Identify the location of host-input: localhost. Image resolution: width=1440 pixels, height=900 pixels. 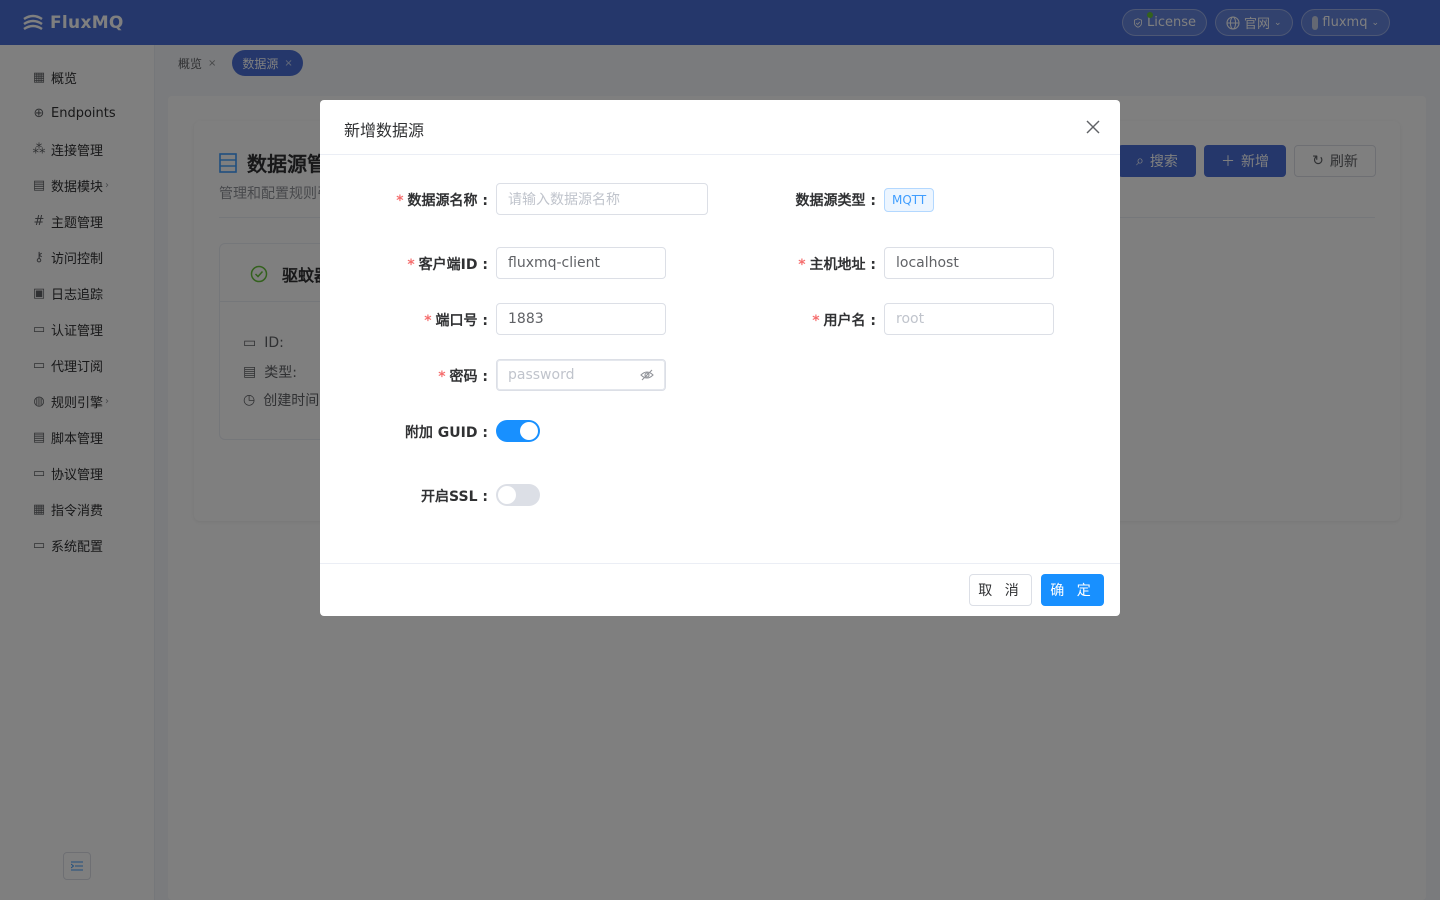
(969, 263).